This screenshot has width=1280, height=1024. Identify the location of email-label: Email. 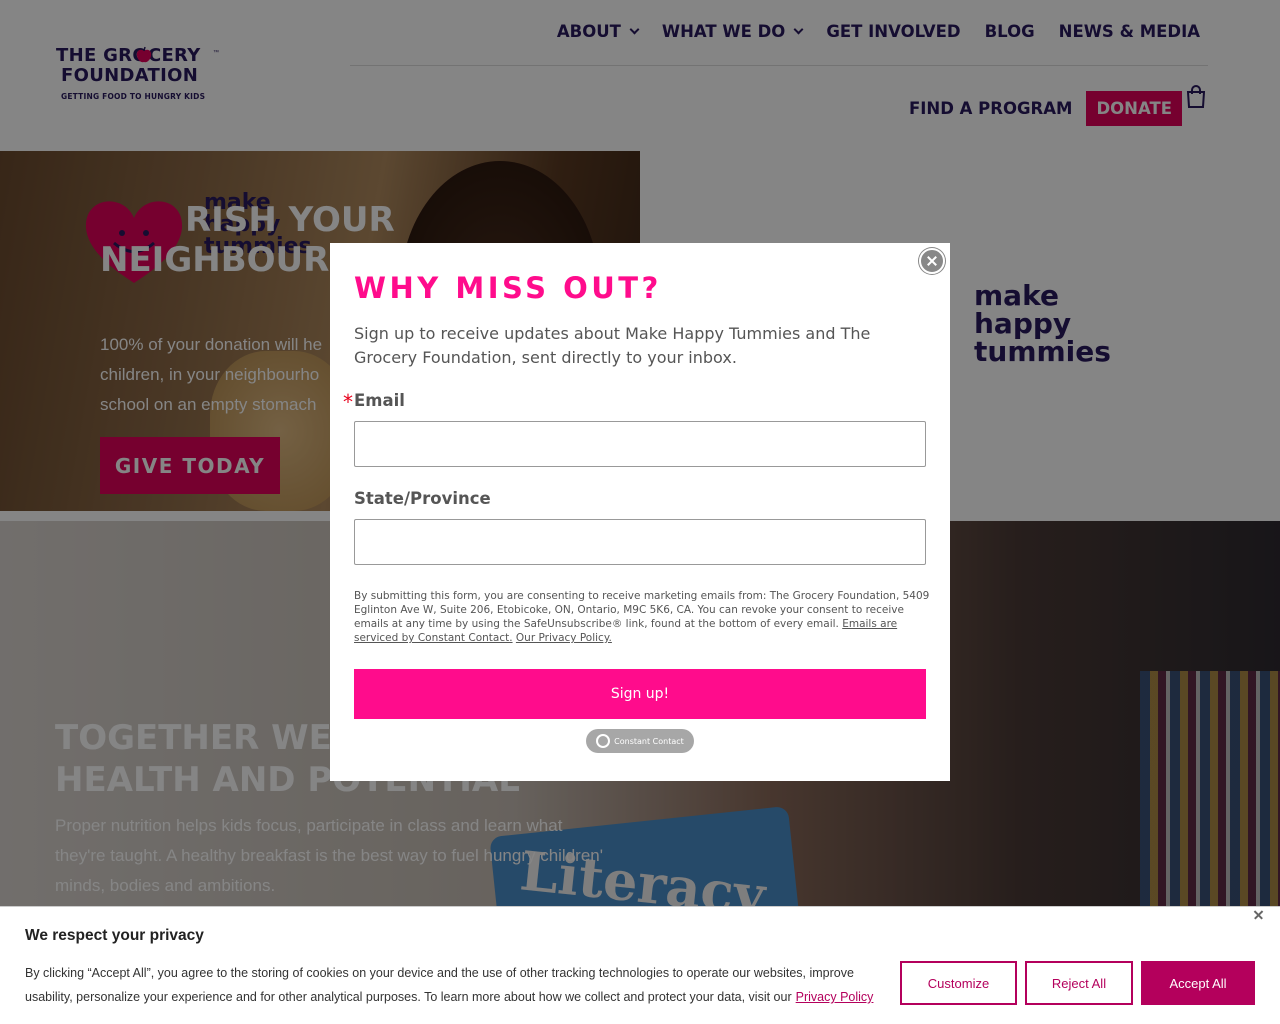
(379, 400).